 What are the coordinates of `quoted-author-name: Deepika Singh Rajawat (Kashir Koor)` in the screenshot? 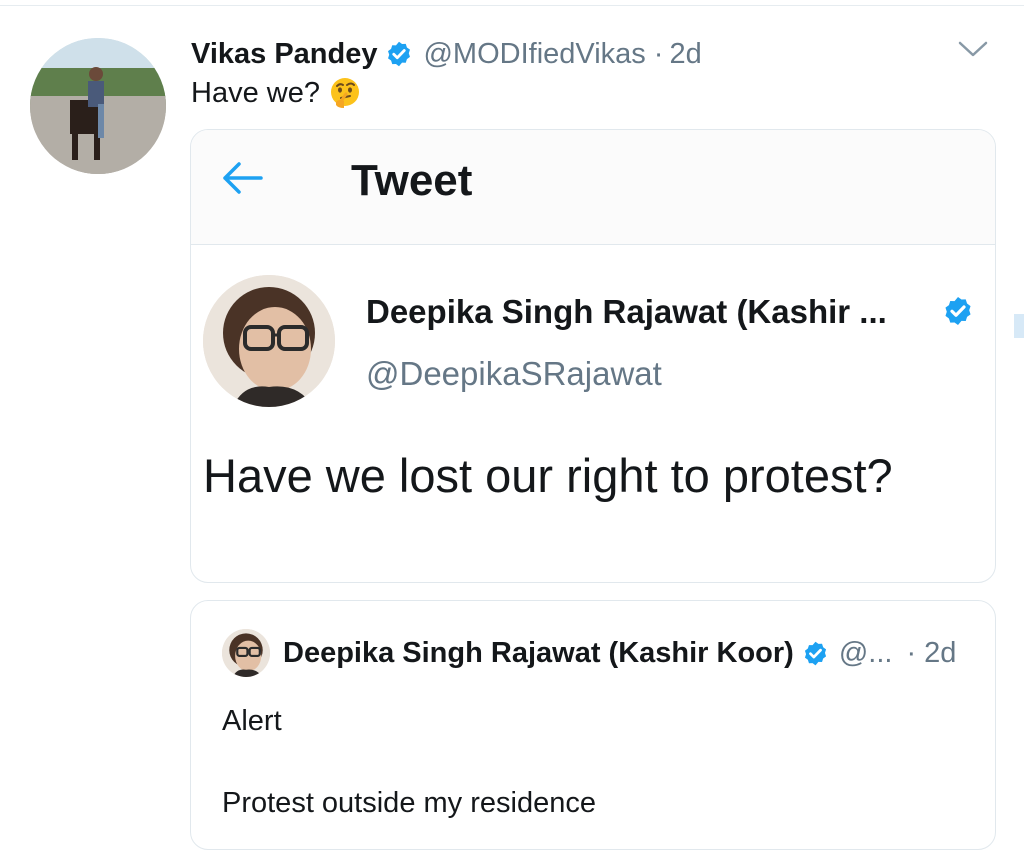 It's located at (538, 653).